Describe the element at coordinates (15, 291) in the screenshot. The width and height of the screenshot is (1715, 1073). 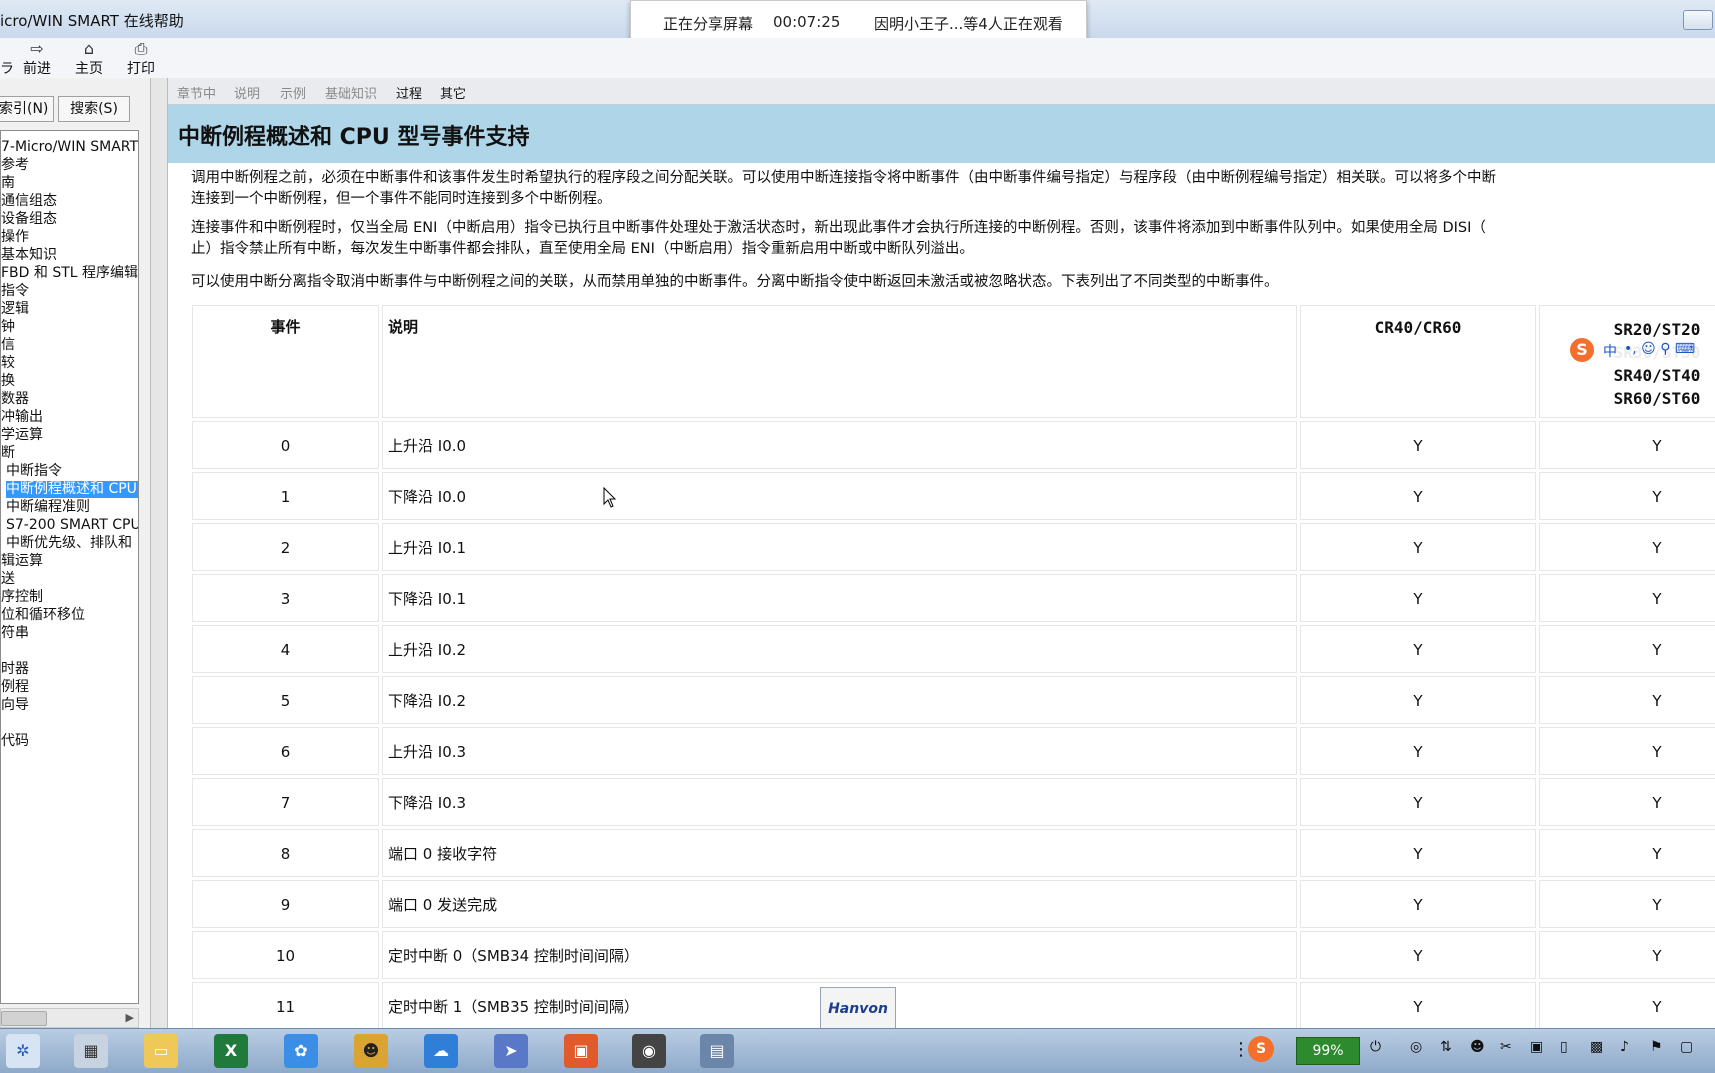
I see `tree-item: 指令` at that location.